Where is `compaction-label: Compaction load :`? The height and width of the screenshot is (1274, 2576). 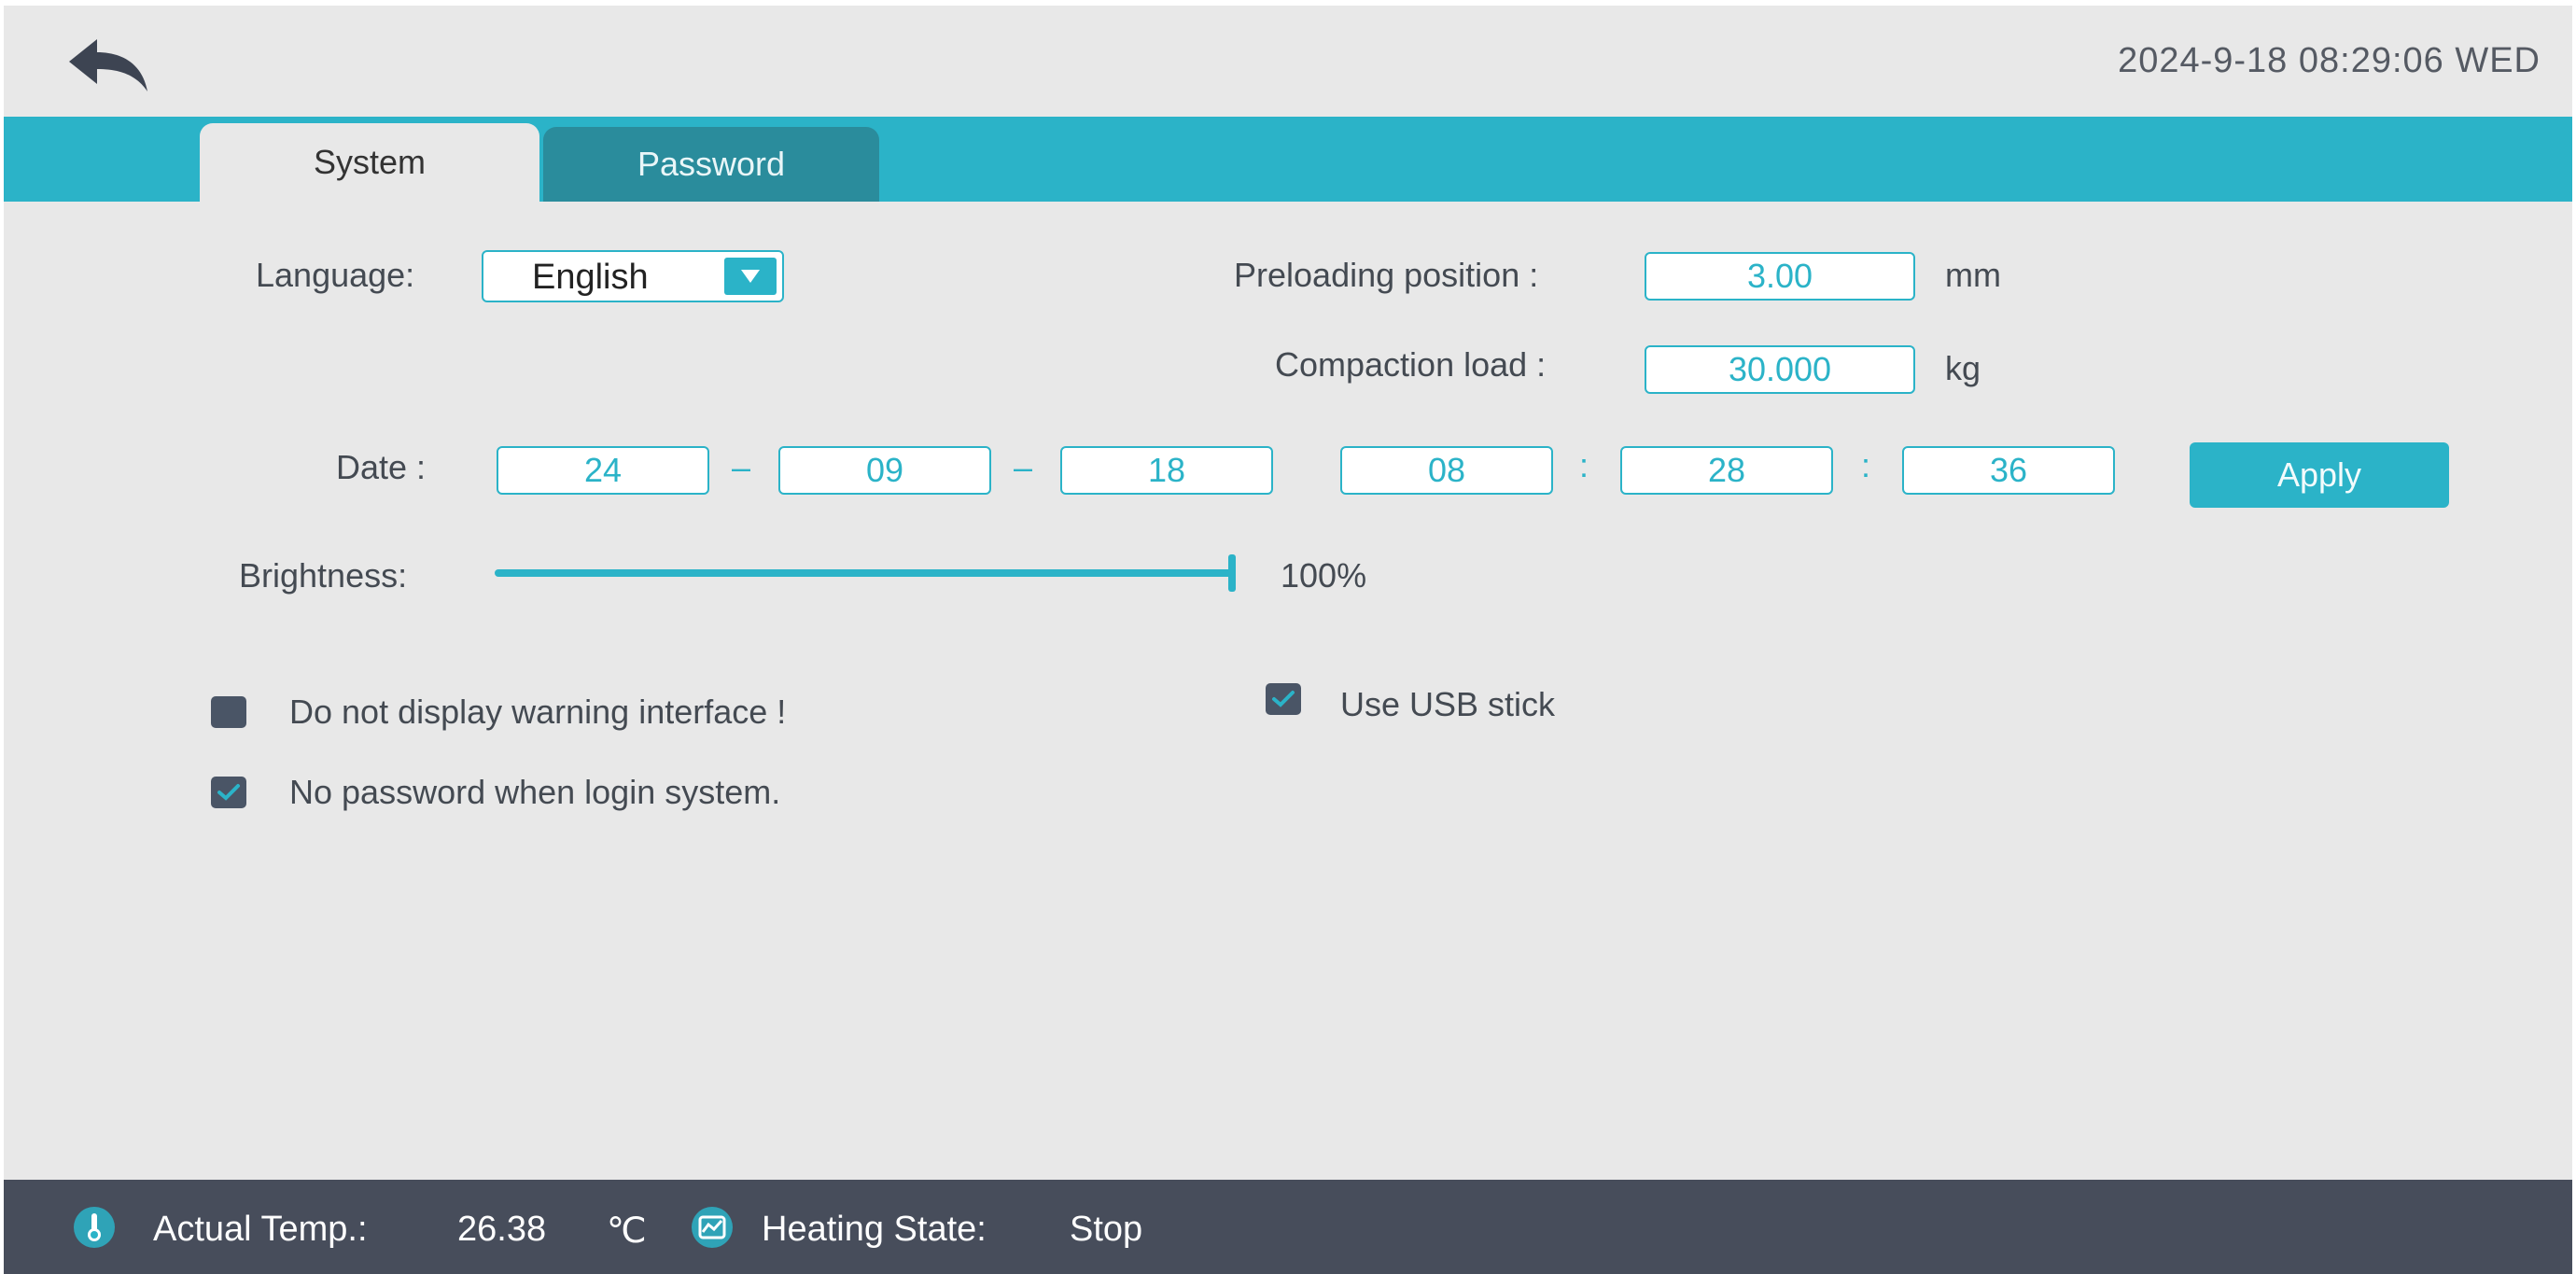
compaction-label: Compaction load : is located at coordinates (1411, 364).